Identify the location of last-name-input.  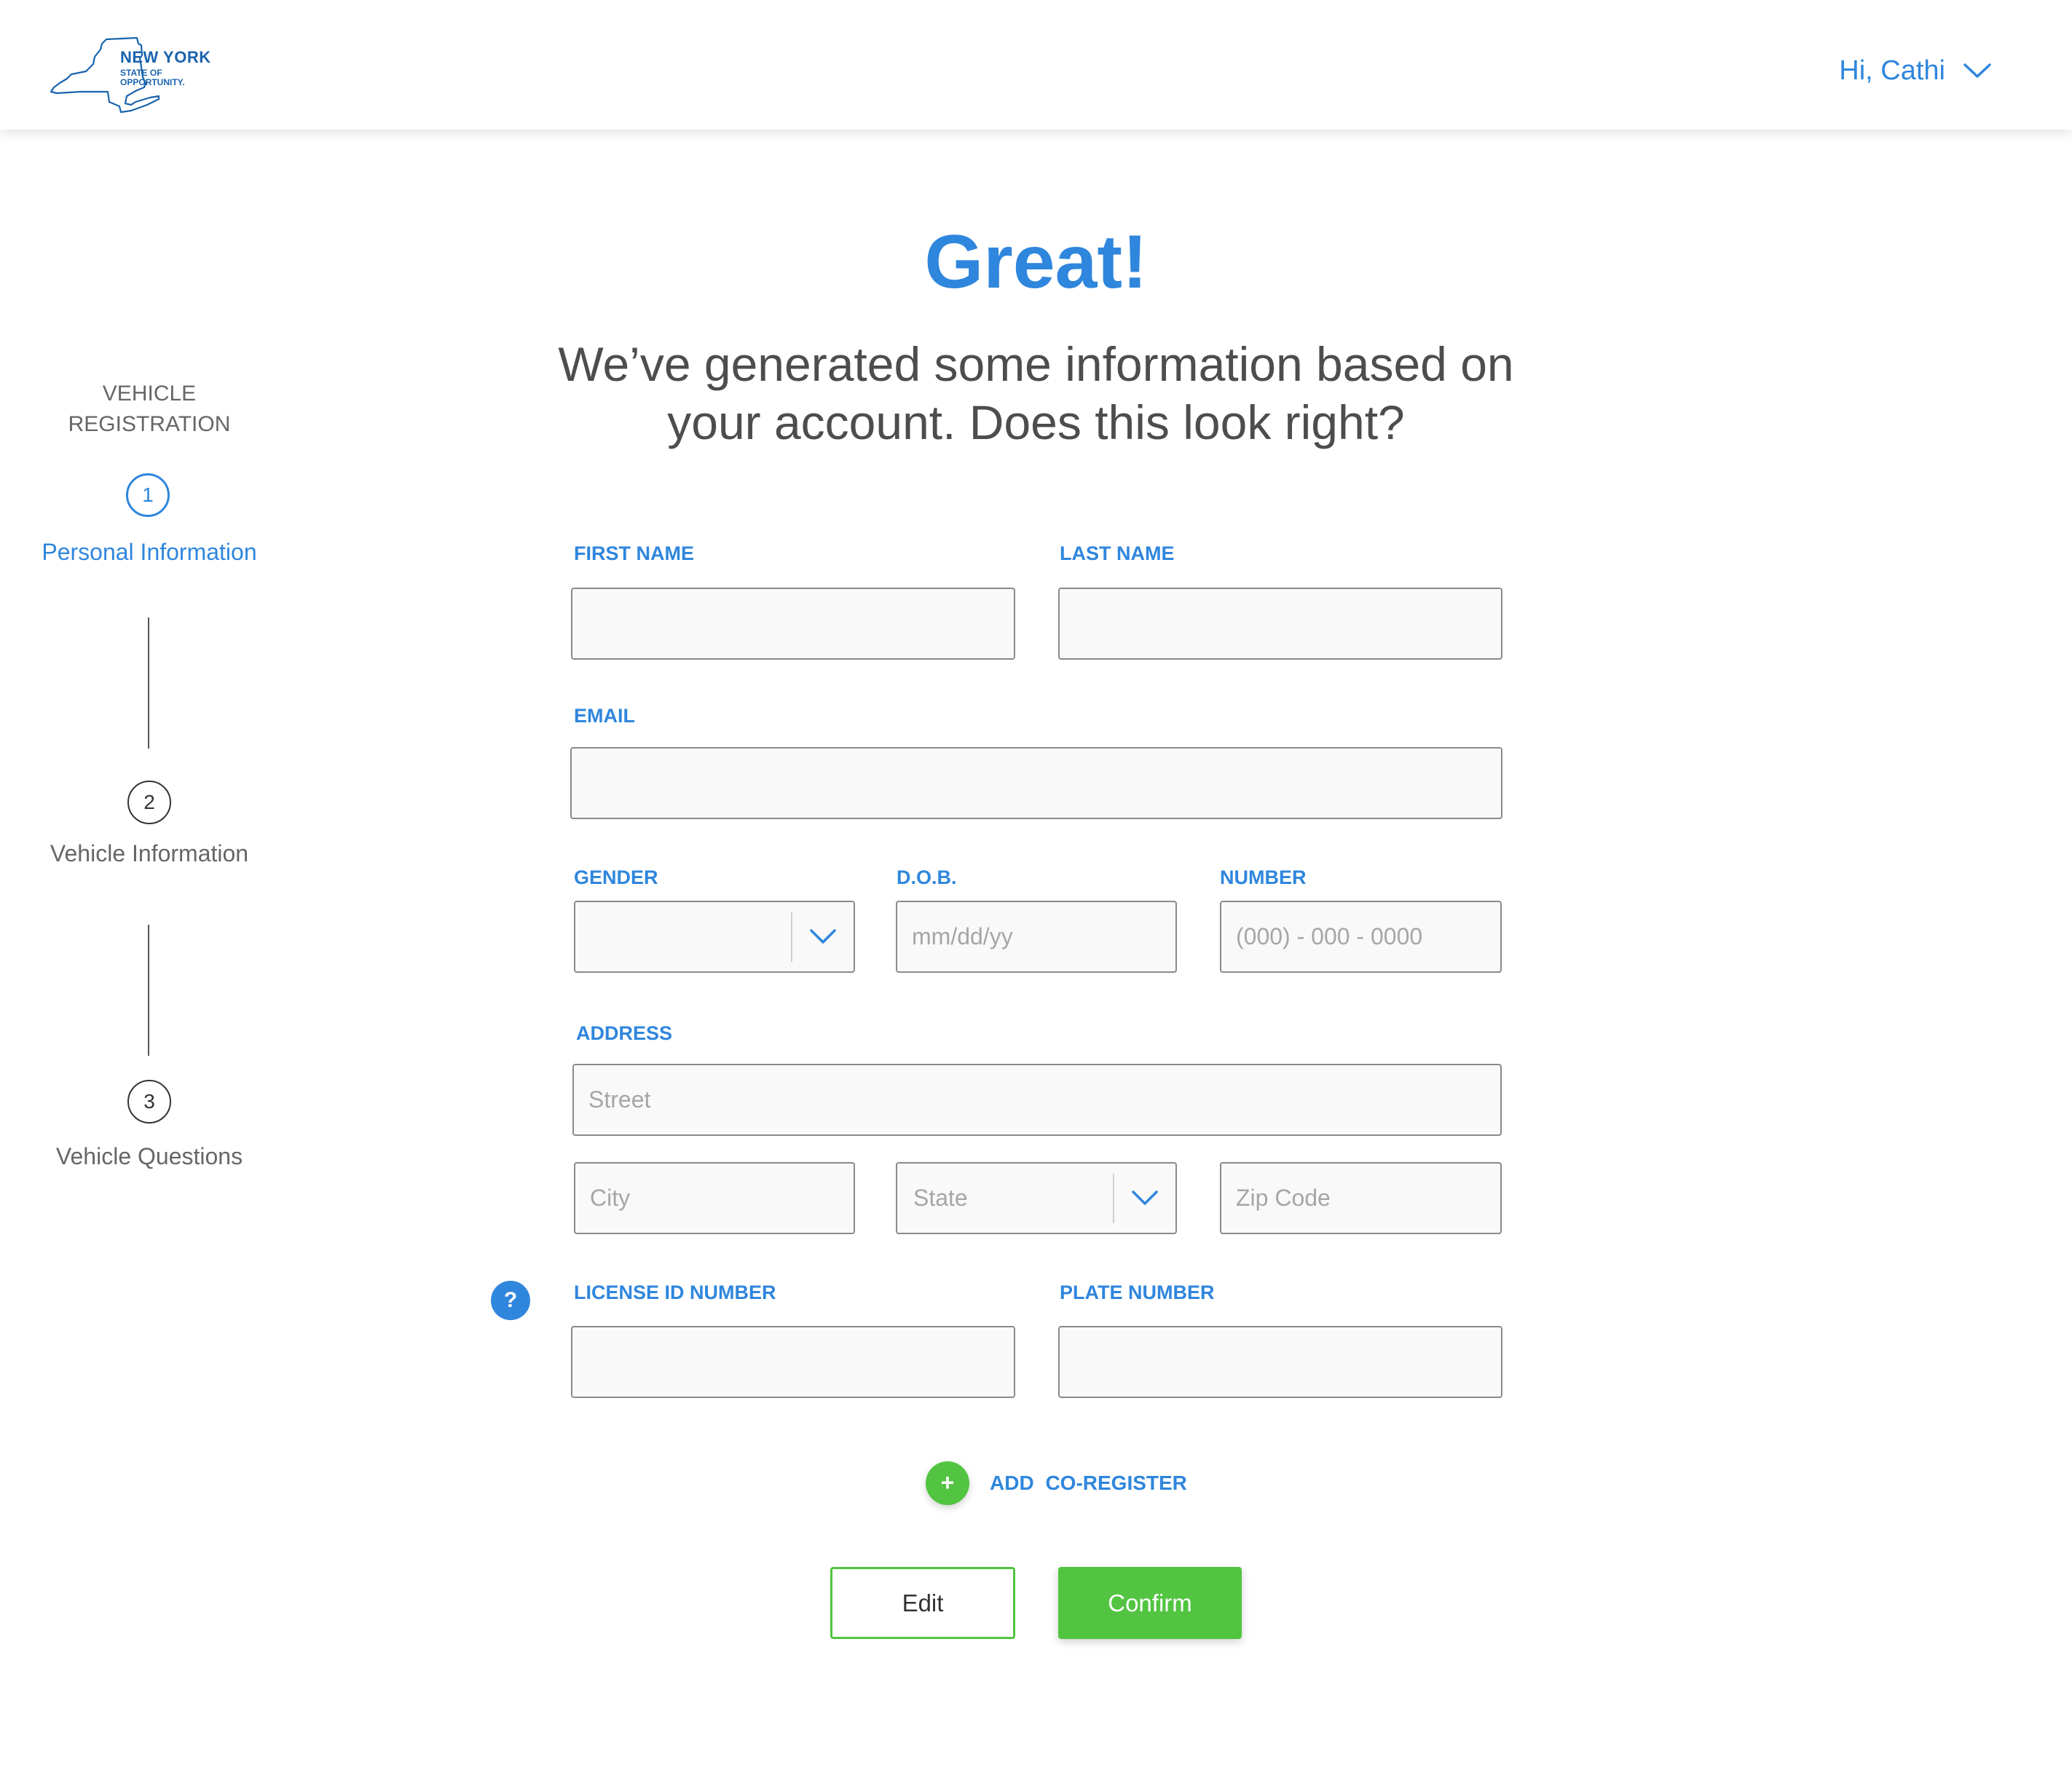
(1280, 624).